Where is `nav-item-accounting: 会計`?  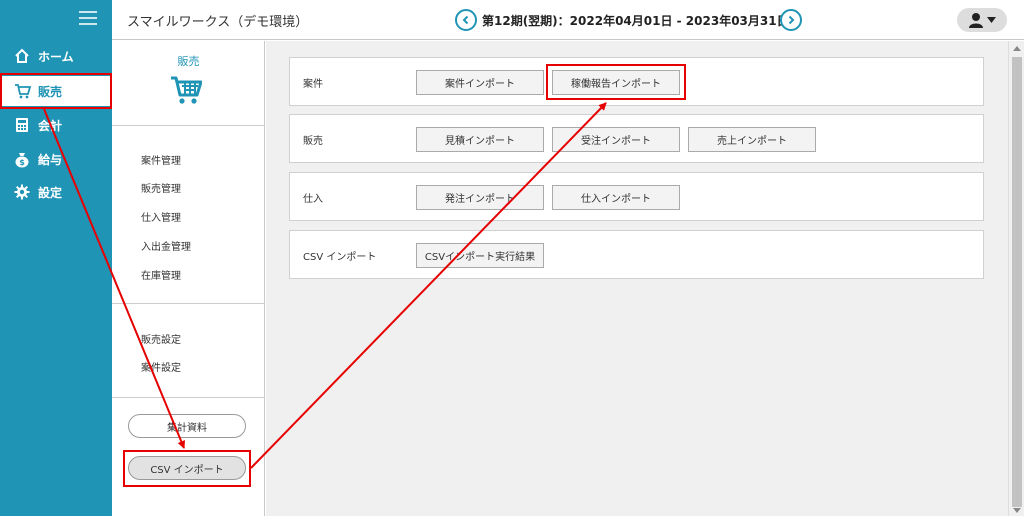 nav-item-accounting: 会計 is located at coordinates (56, 125).